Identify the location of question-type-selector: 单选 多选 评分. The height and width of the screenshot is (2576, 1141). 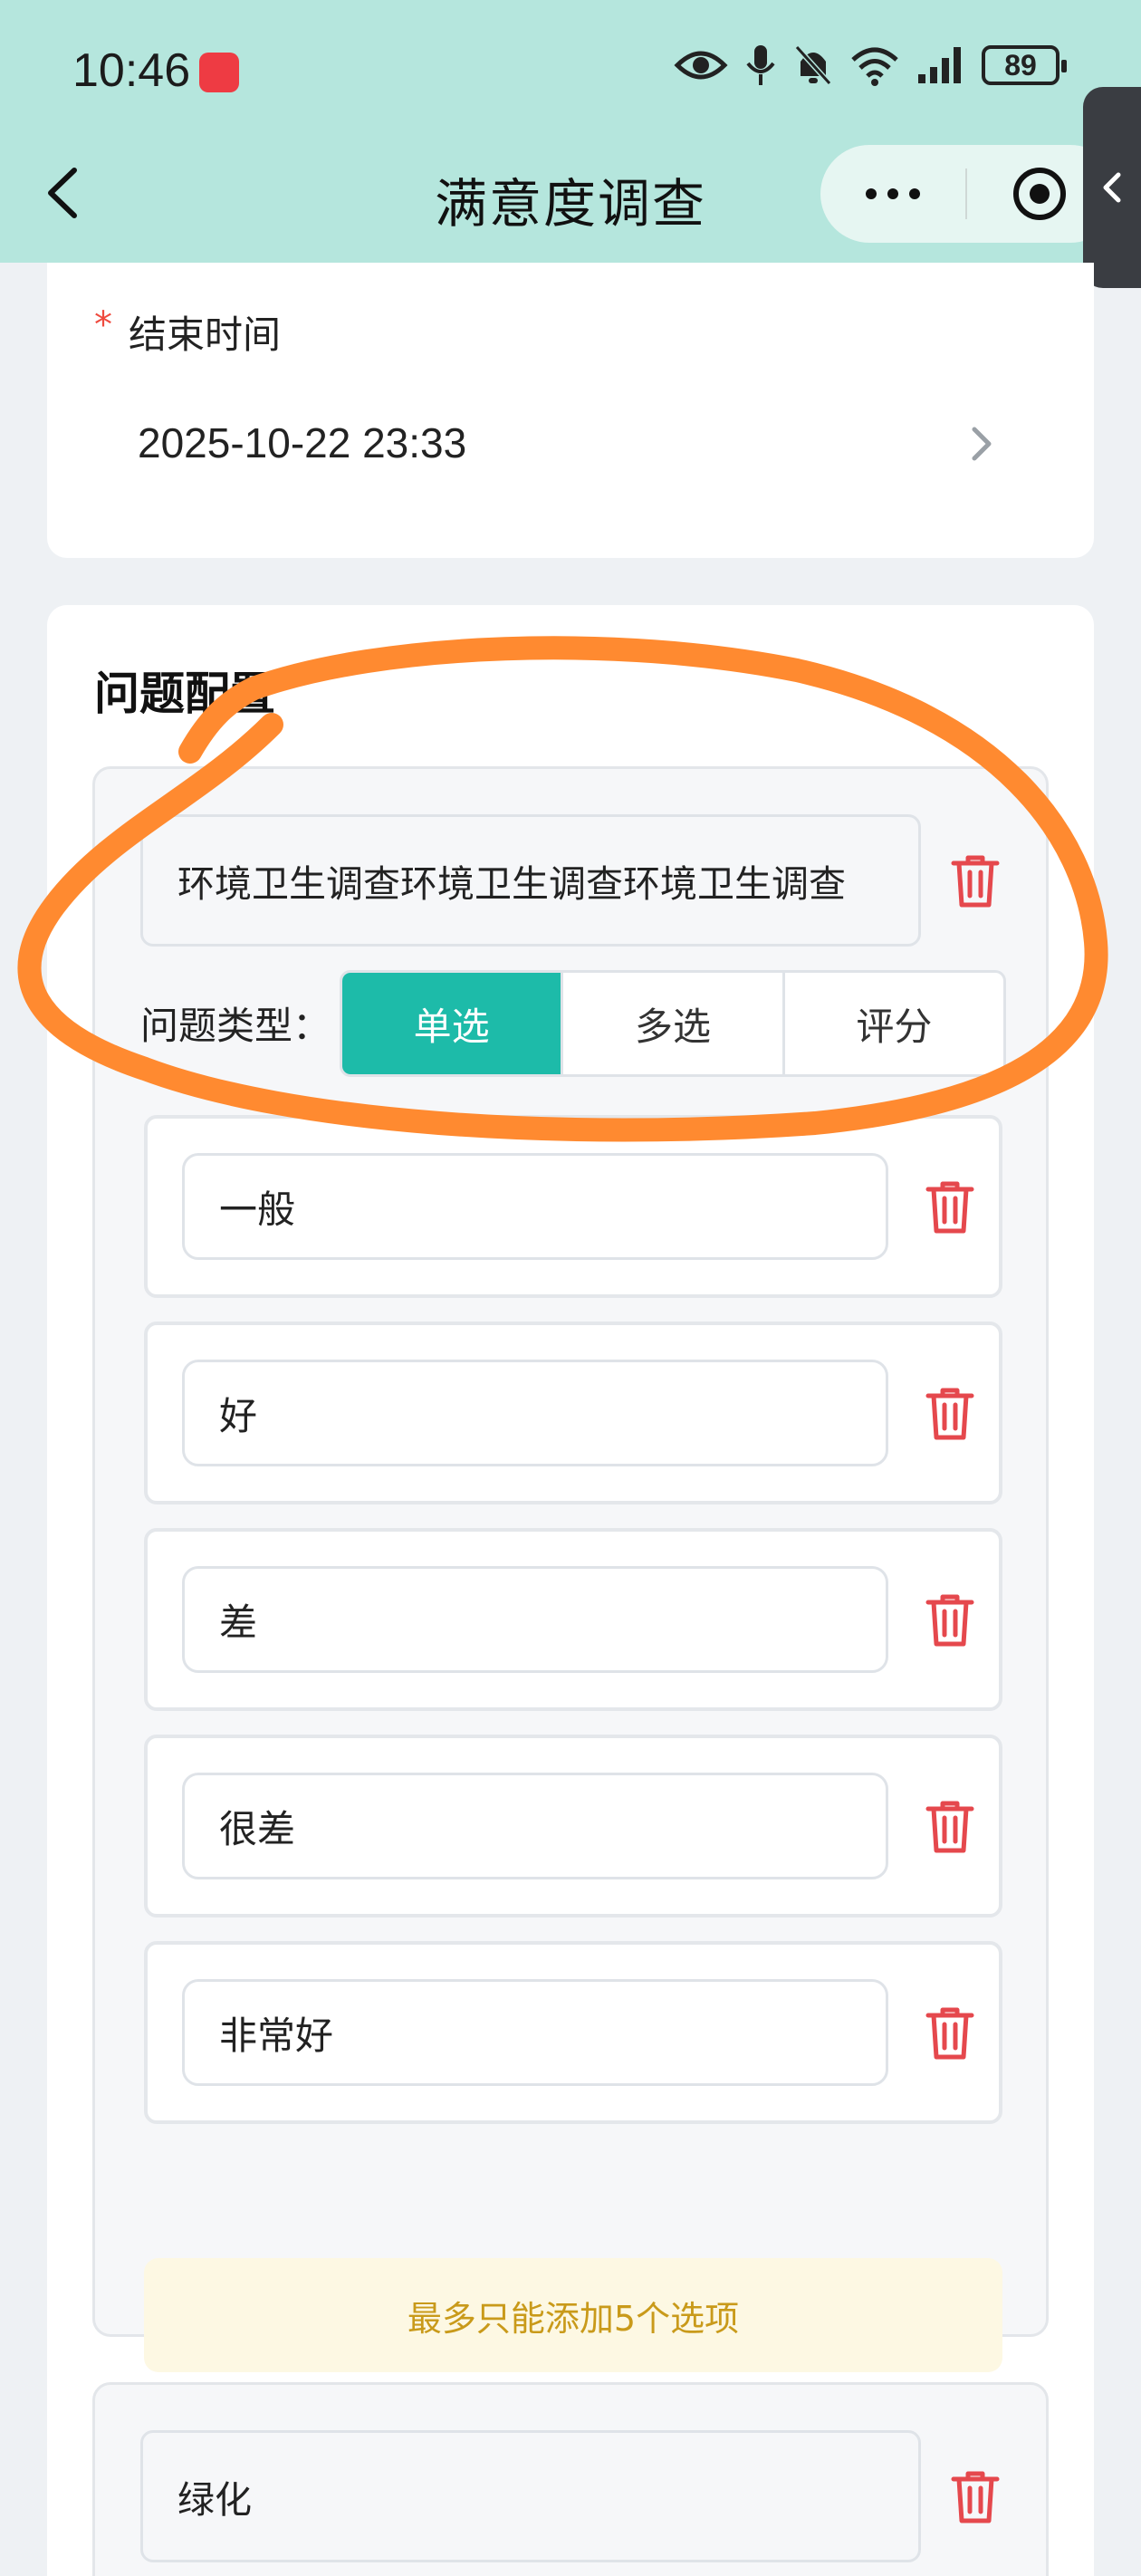
(673, 1023).